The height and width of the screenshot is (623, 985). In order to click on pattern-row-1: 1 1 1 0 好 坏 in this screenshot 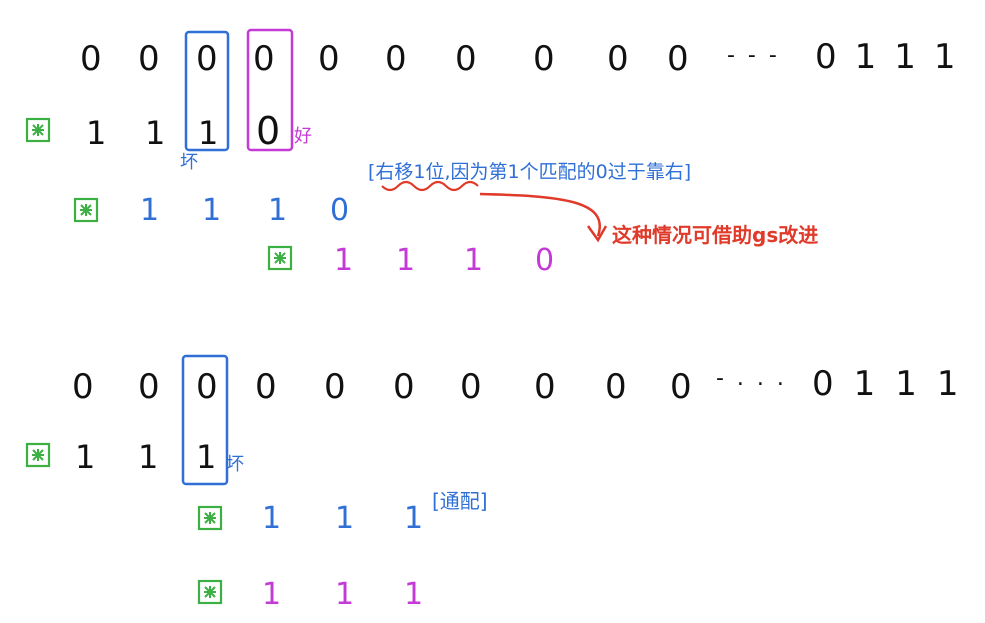, I will do `click(168, 141)`.